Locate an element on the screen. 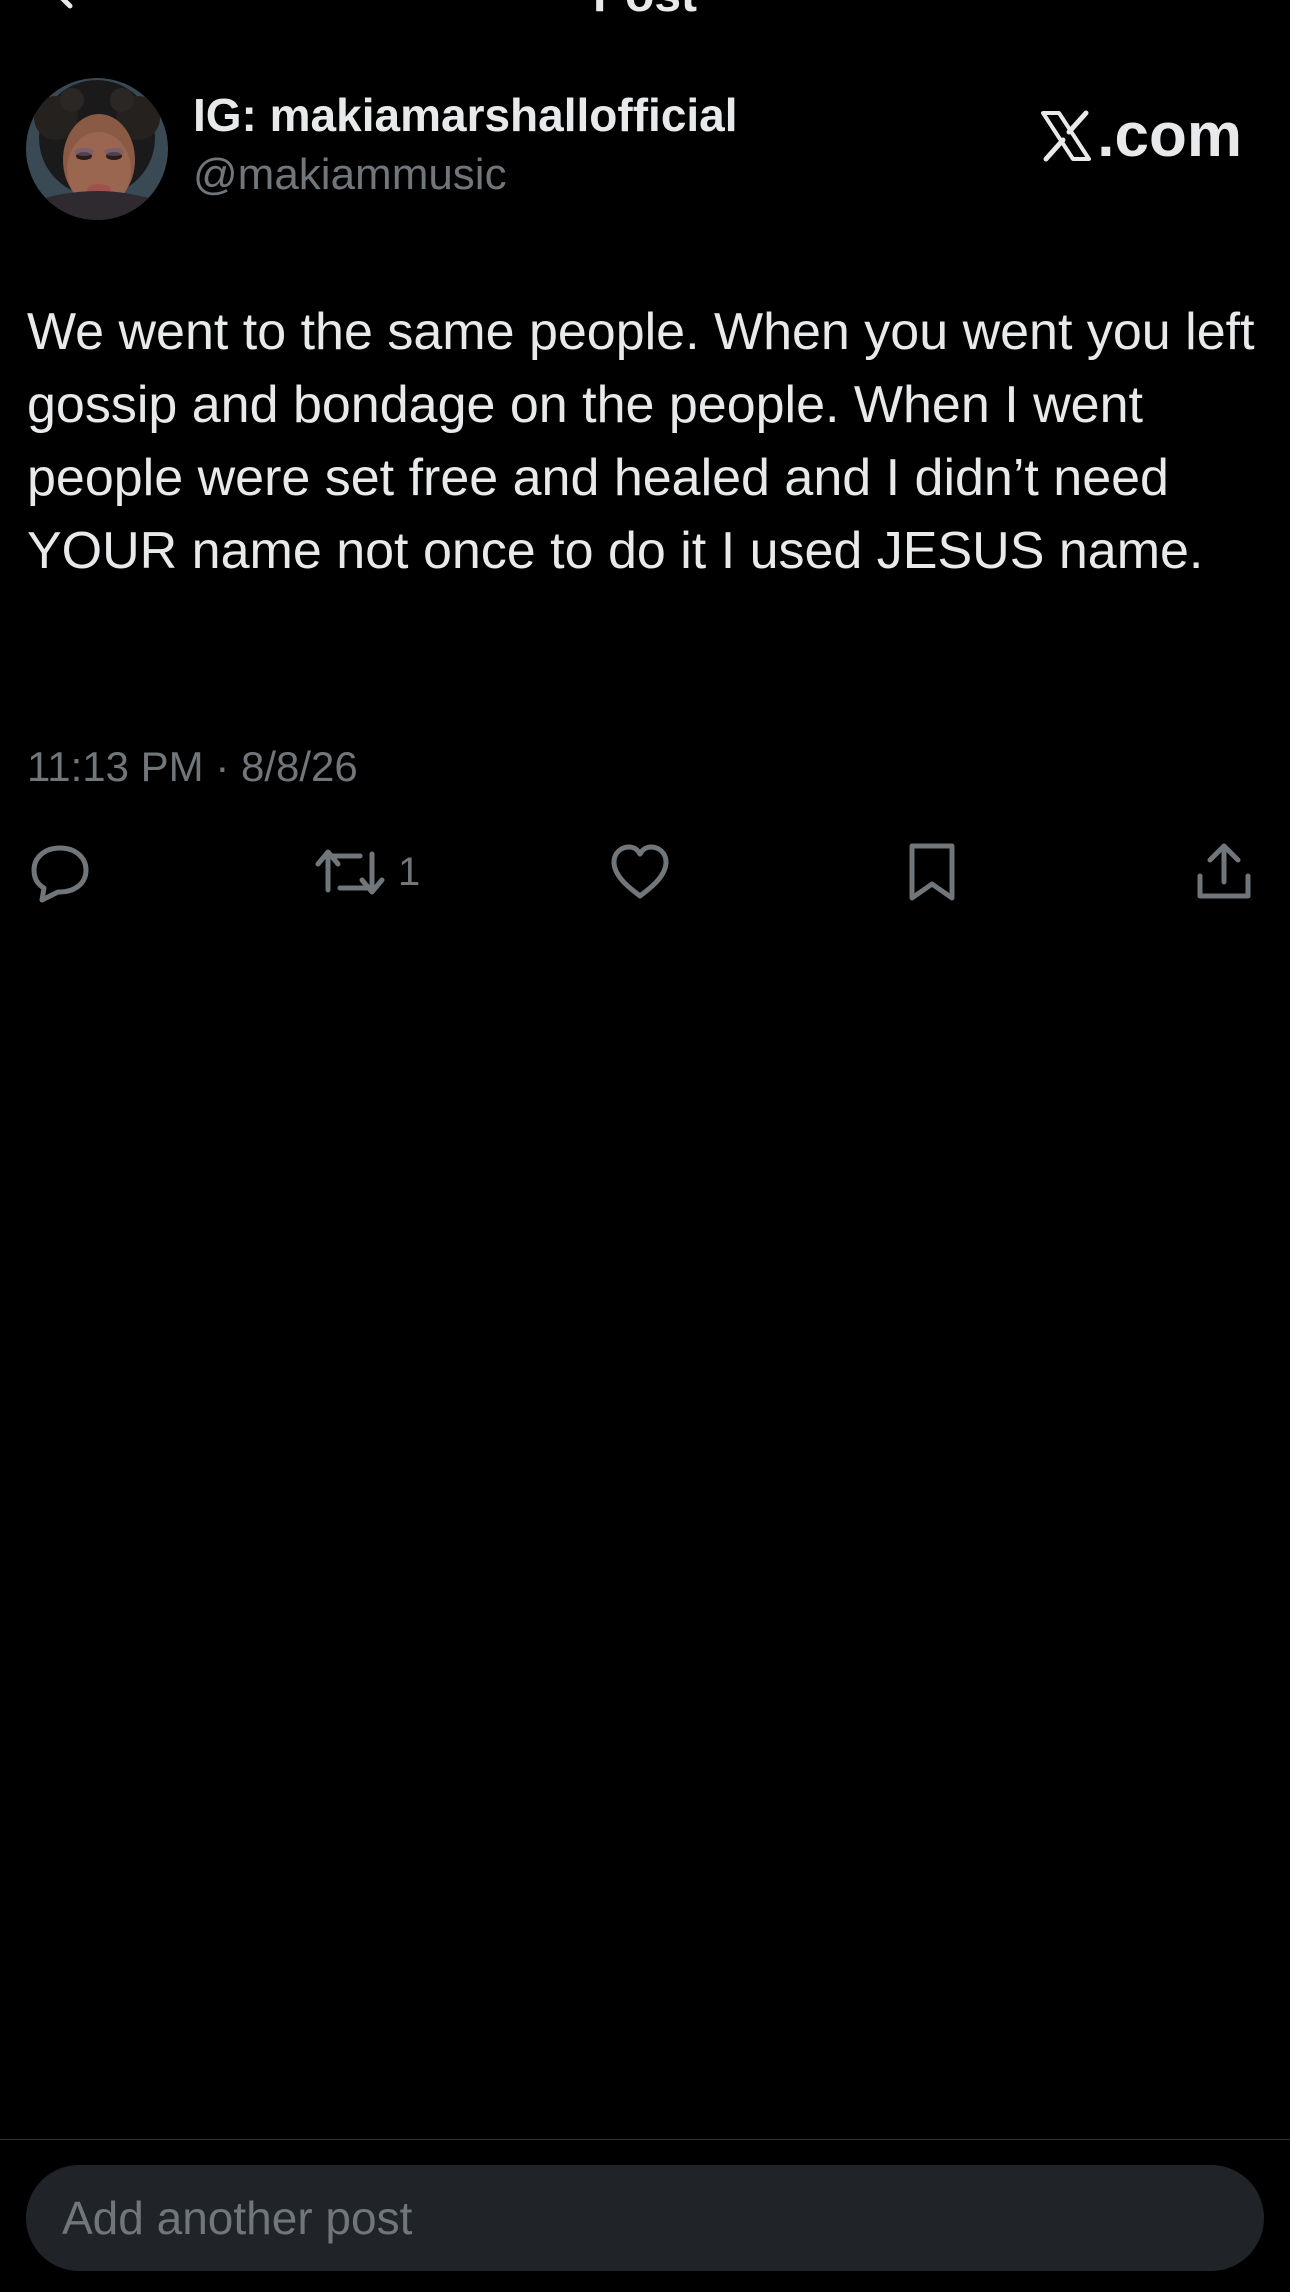  repost-button: 1 is located at coordinates (367, 872).